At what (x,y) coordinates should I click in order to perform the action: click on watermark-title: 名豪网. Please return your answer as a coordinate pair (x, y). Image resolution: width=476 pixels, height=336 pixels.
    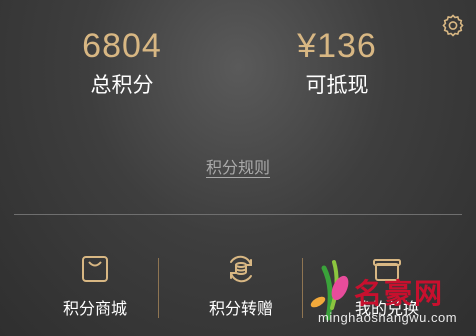
    Looking at the image, I should click on (399, 293).